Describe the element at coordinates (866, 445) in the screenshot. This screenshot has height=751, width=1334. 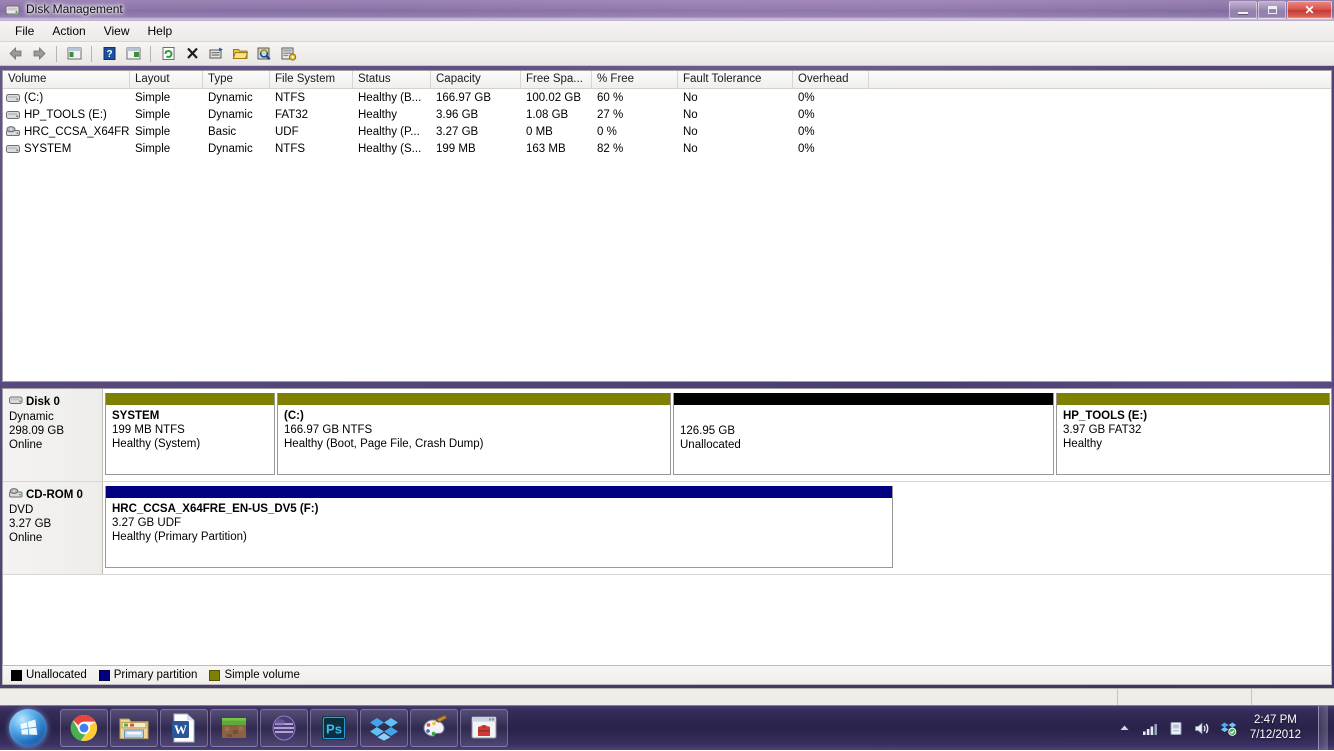
I see `partition-status: Unallocated` at that location.